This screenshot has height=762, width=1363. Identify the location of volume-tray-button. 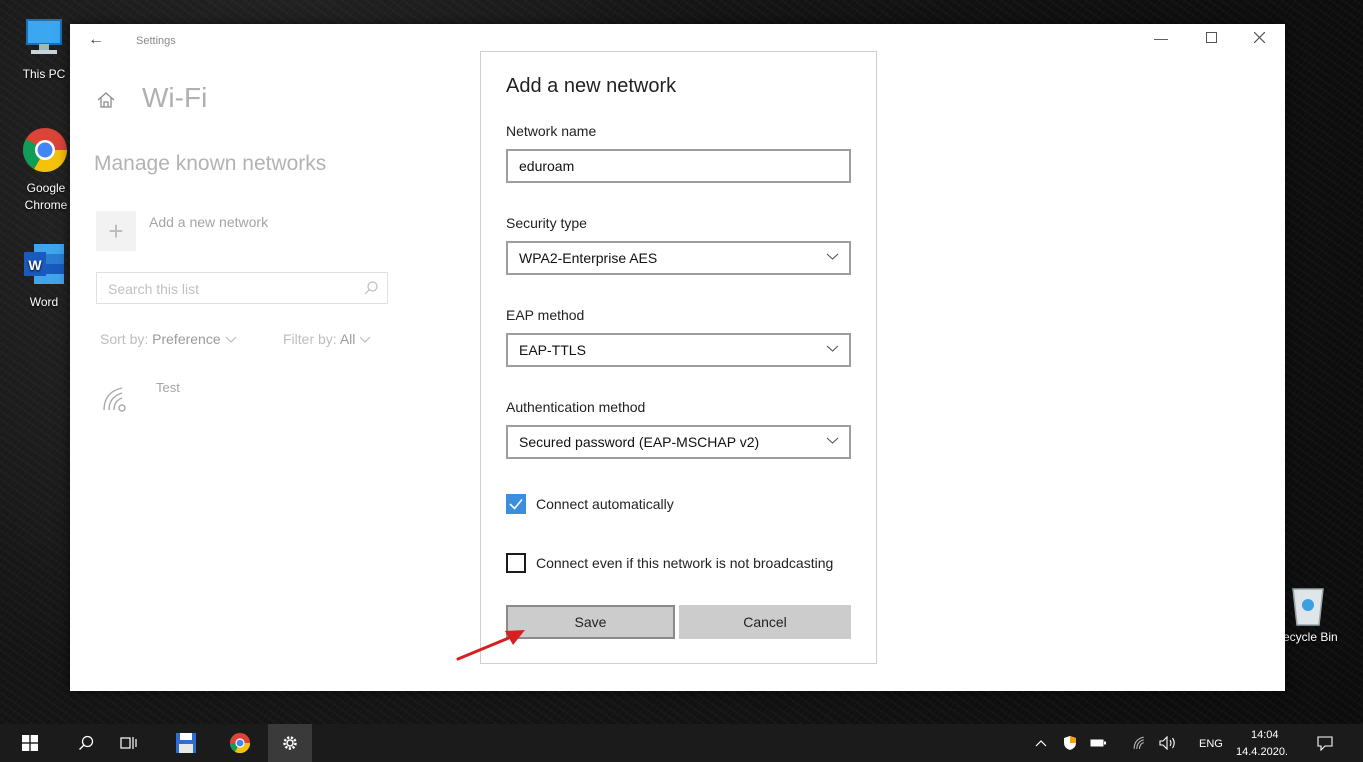
(1168, 743).